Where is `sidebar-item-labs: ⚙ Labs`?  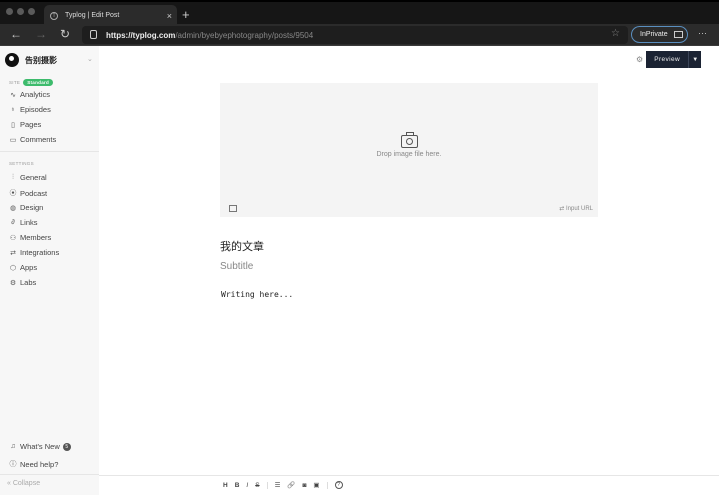
sidebar-item-labs: ⚙ Labs is located at coordinates (22, 282).